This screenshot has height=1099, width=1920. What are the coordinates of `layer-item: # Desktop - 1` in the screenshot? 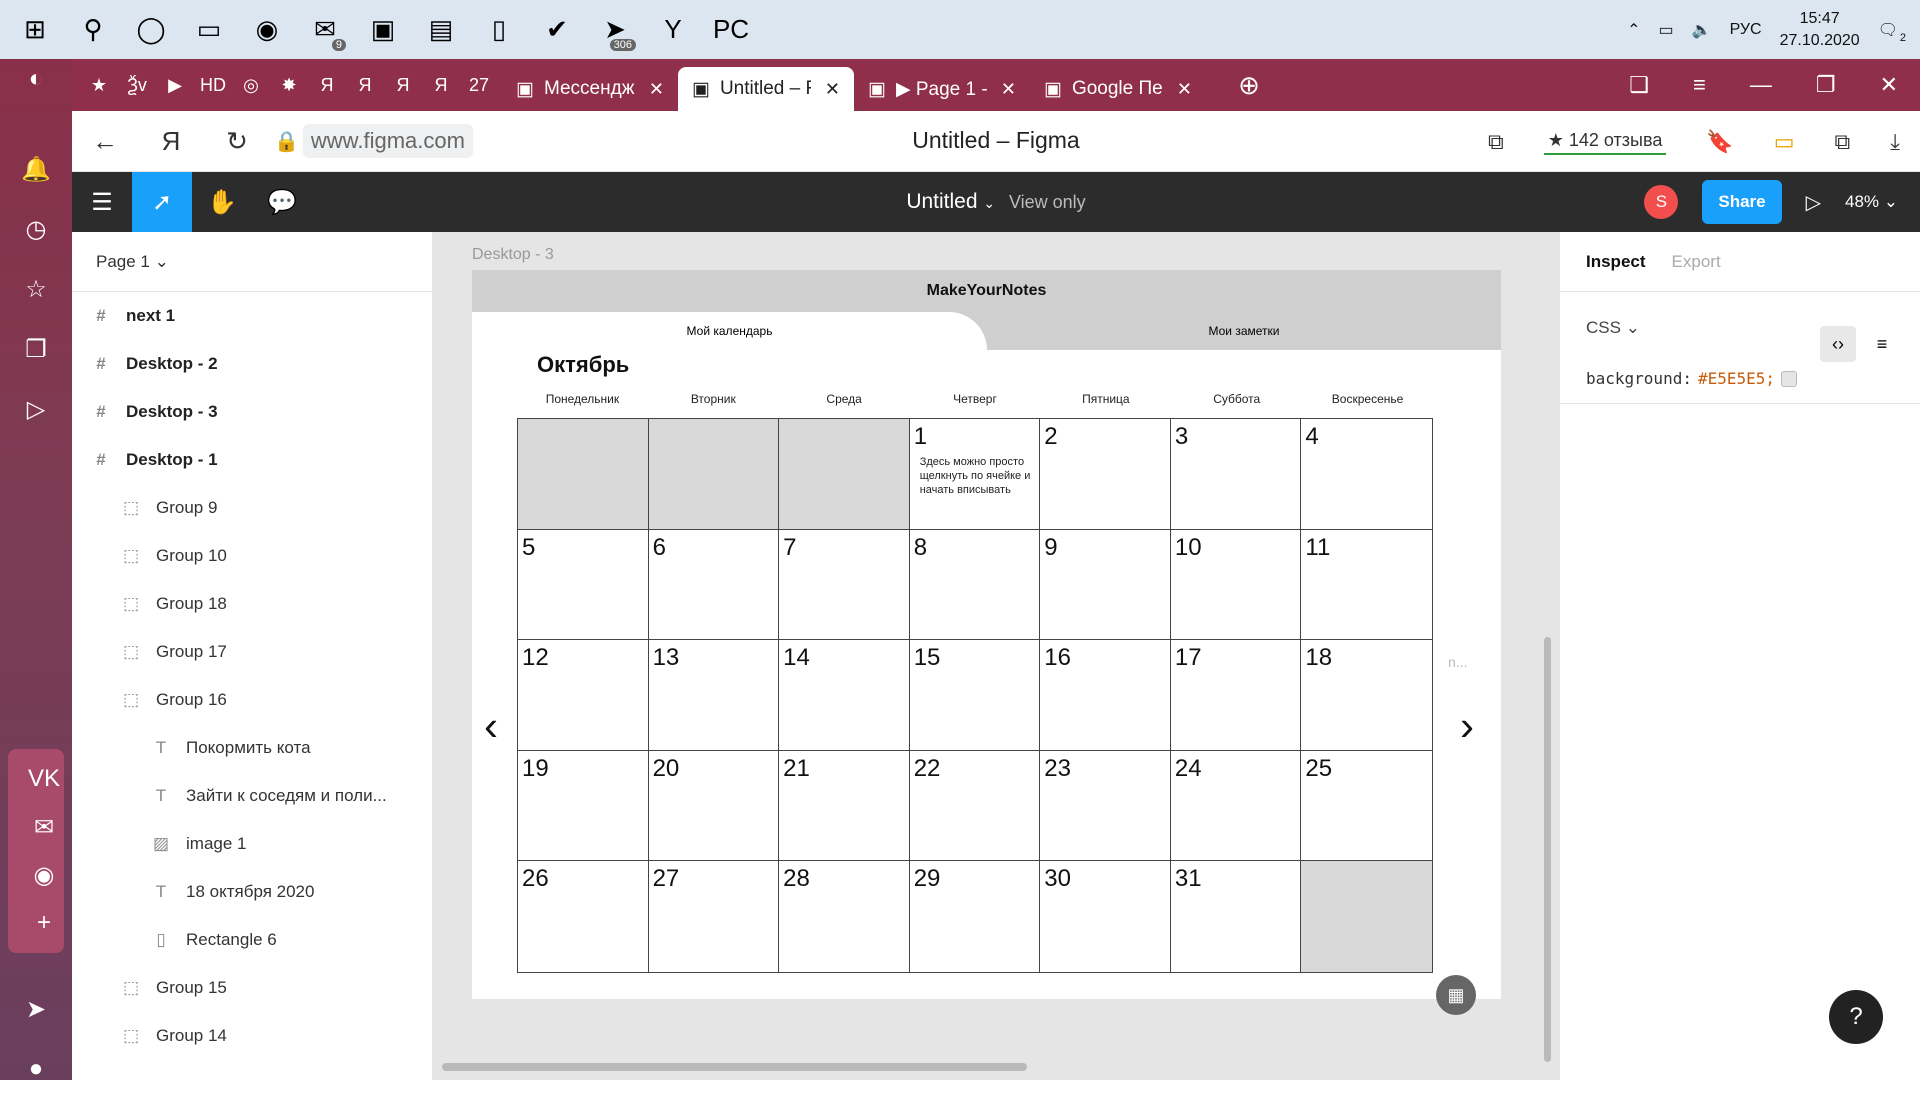 It's located at (252, 460).